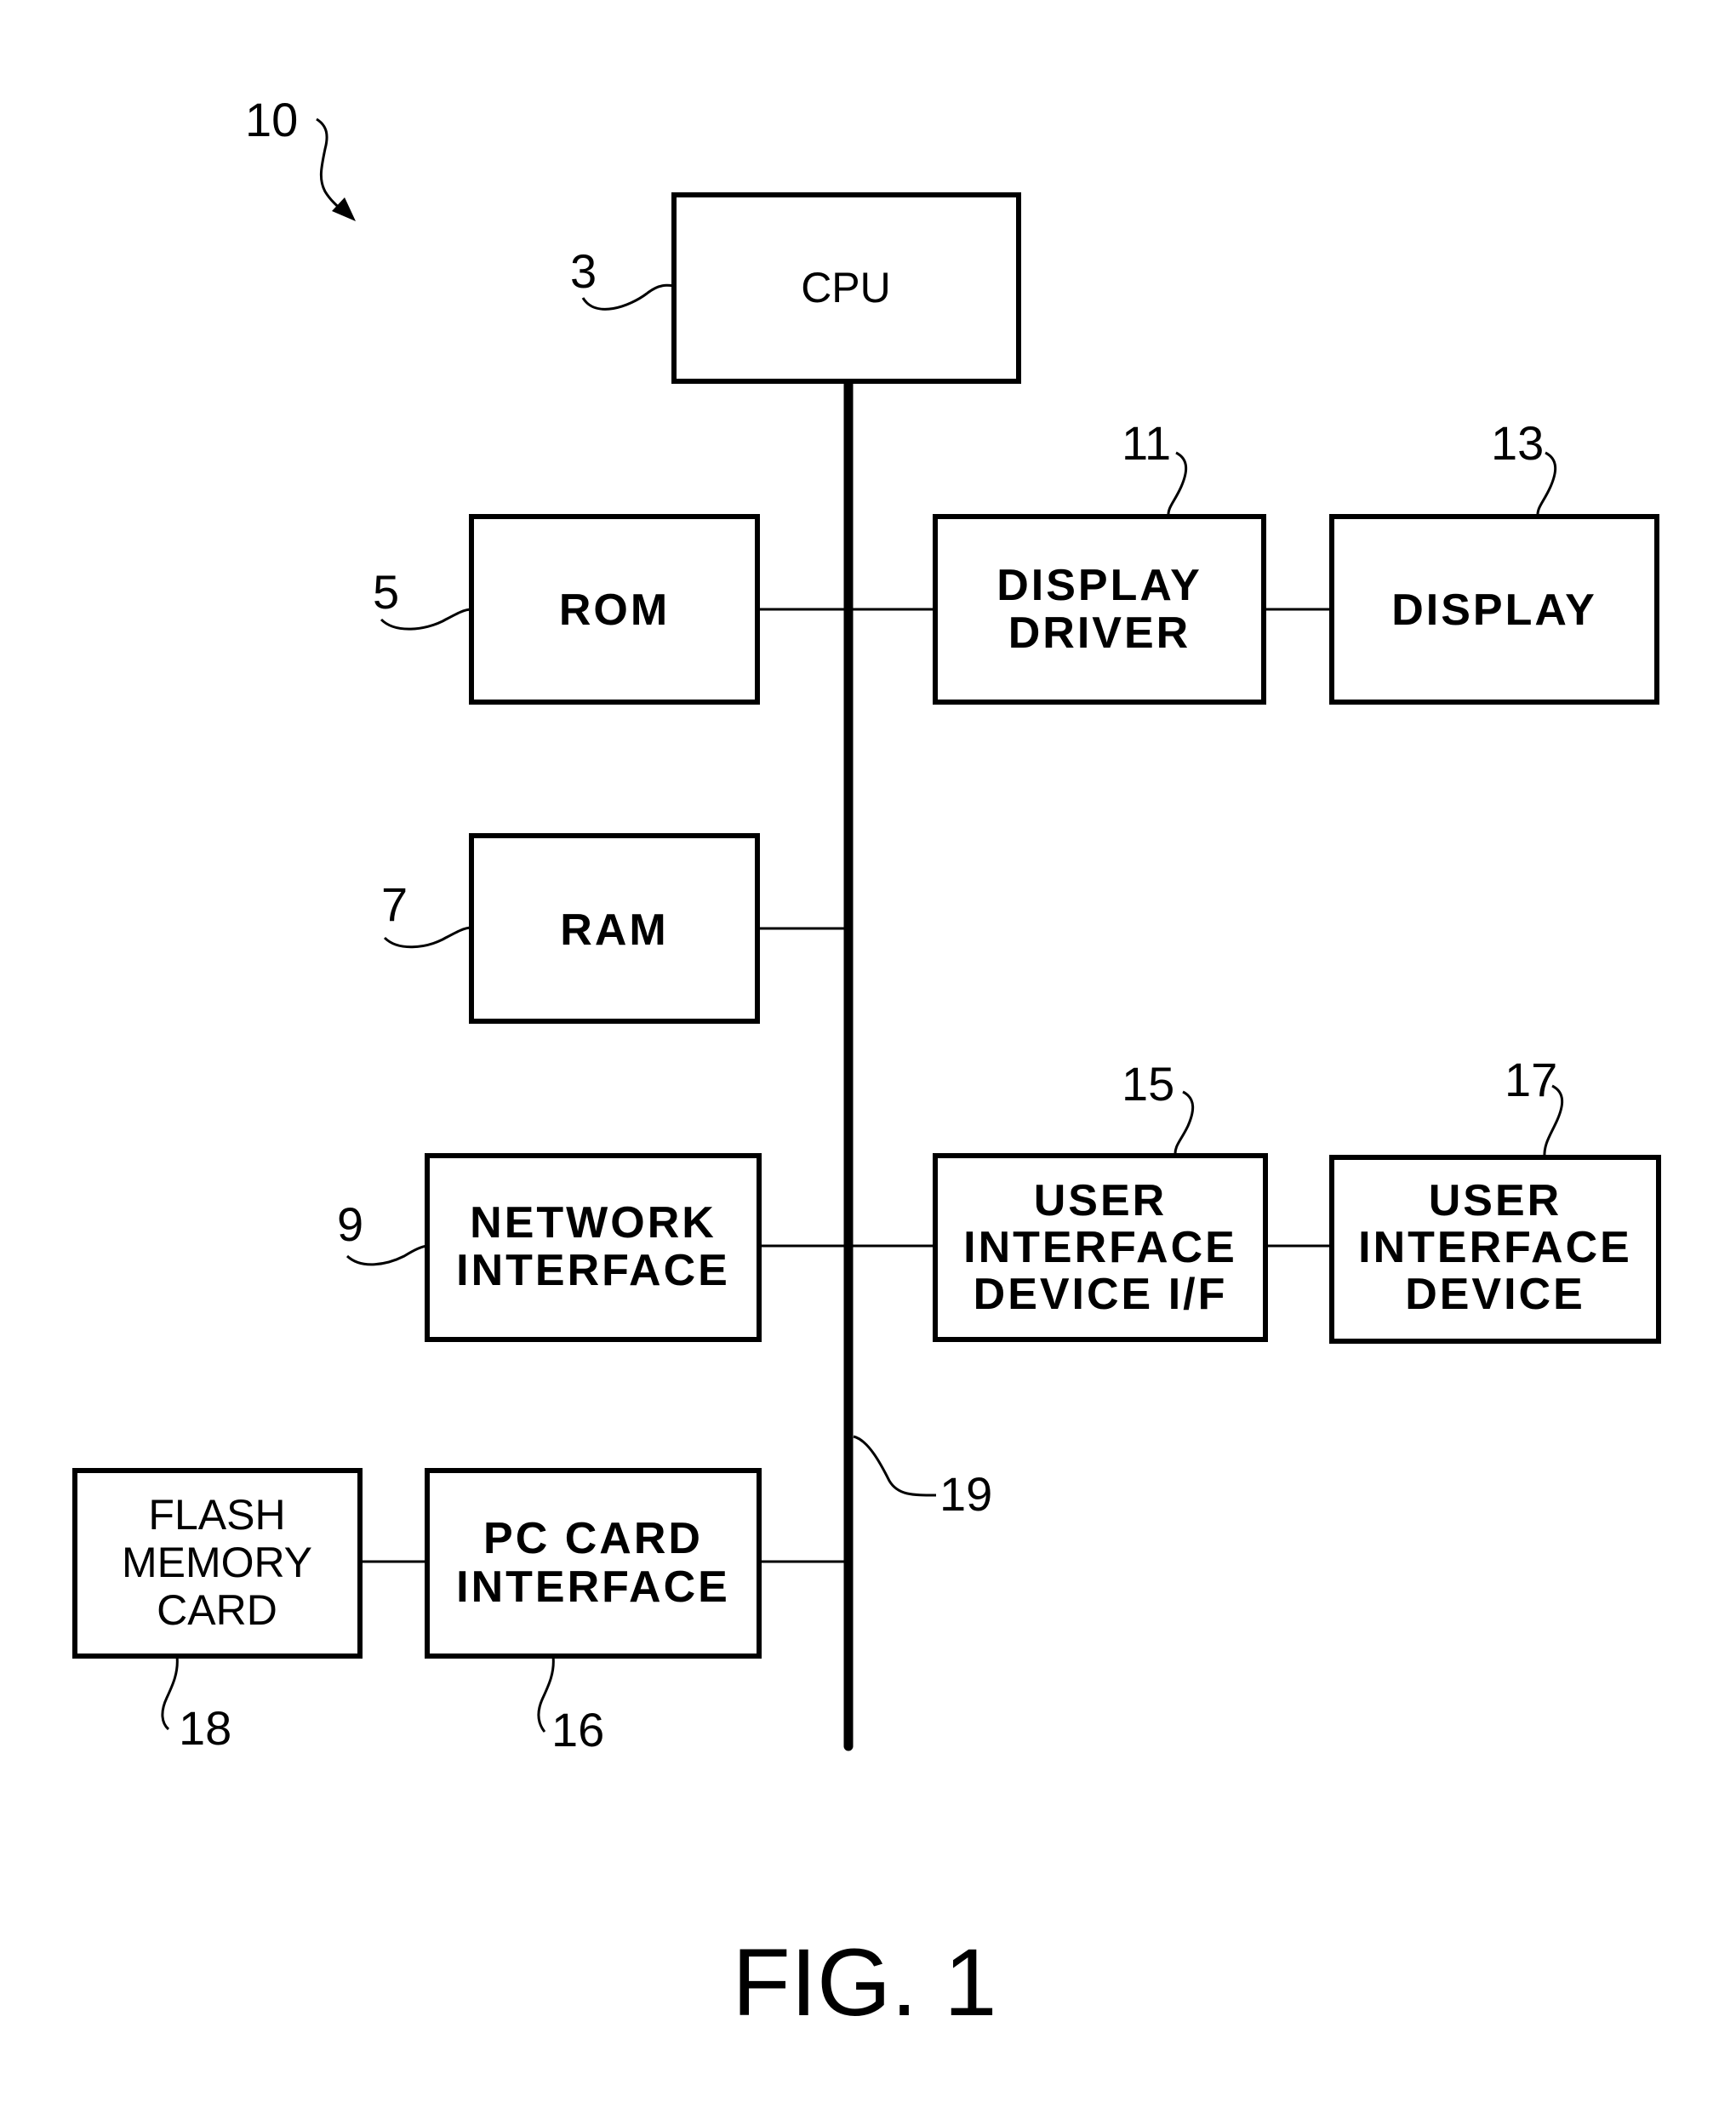 This screenshot has height=2119, width=1736. Describe the element at coordinates (216, 1515) in the screenshot. I see `flash-memory-card-label-line1: FLASH` at that location.